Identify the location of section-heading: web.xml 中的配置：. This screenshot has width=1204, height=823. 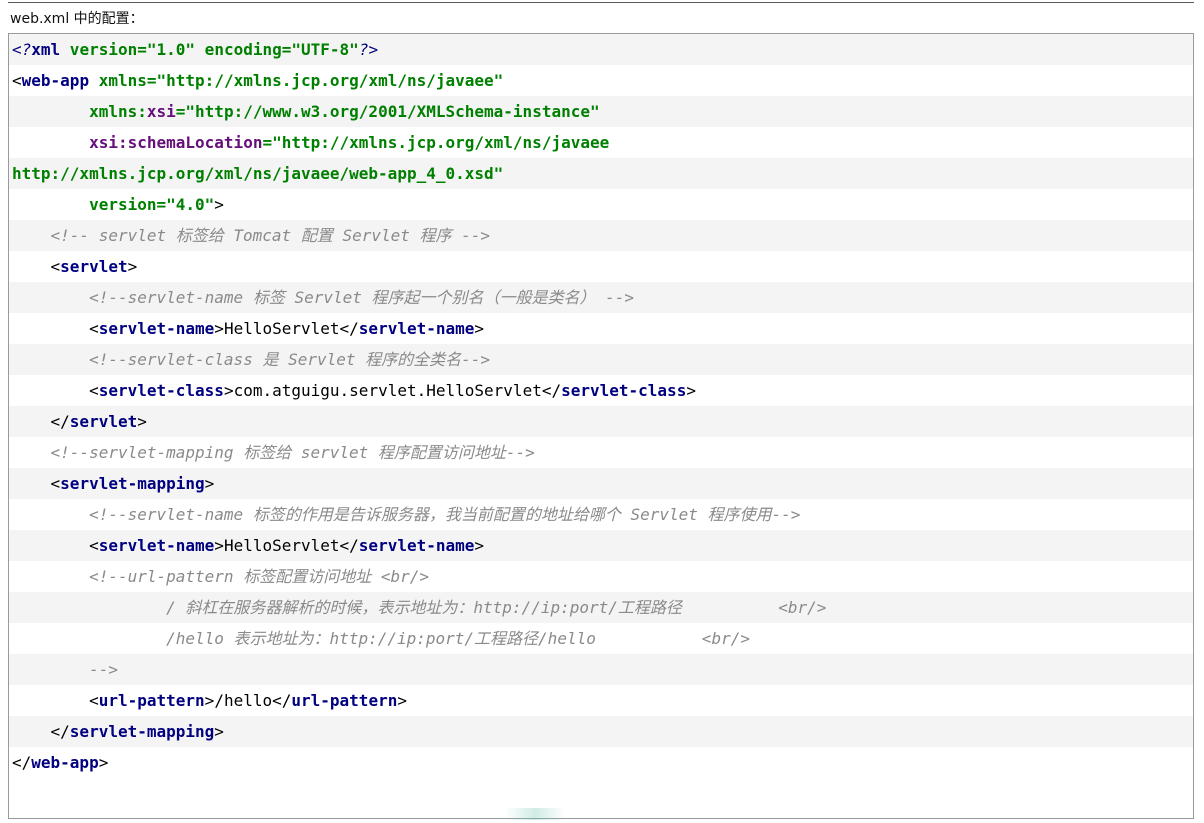
(77, 19).